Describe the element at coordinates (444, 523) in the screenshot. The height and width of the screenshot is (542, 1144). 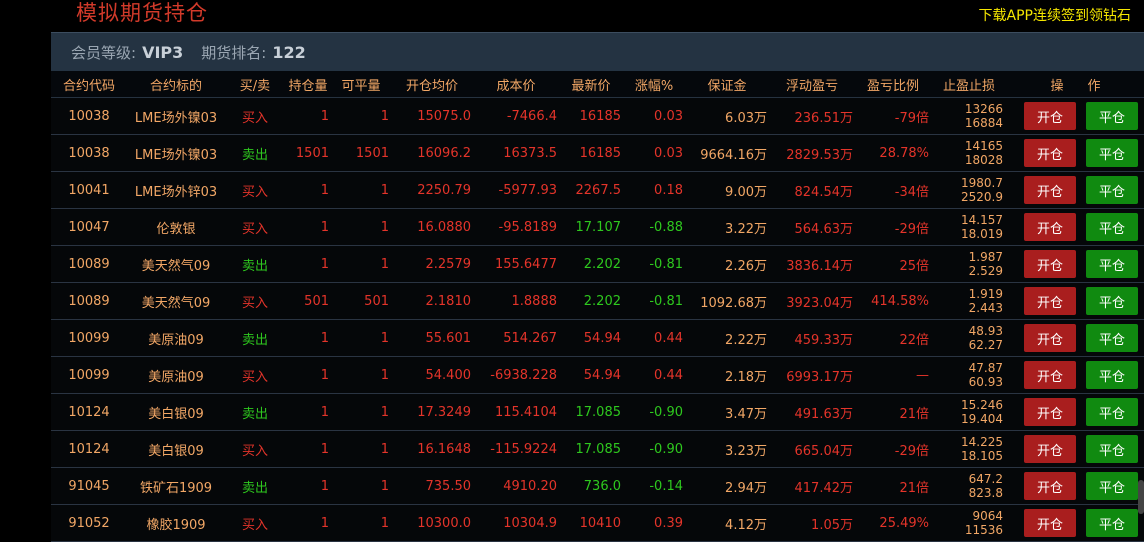
I see `cell-open-avg-price: 10300.0` at that location.